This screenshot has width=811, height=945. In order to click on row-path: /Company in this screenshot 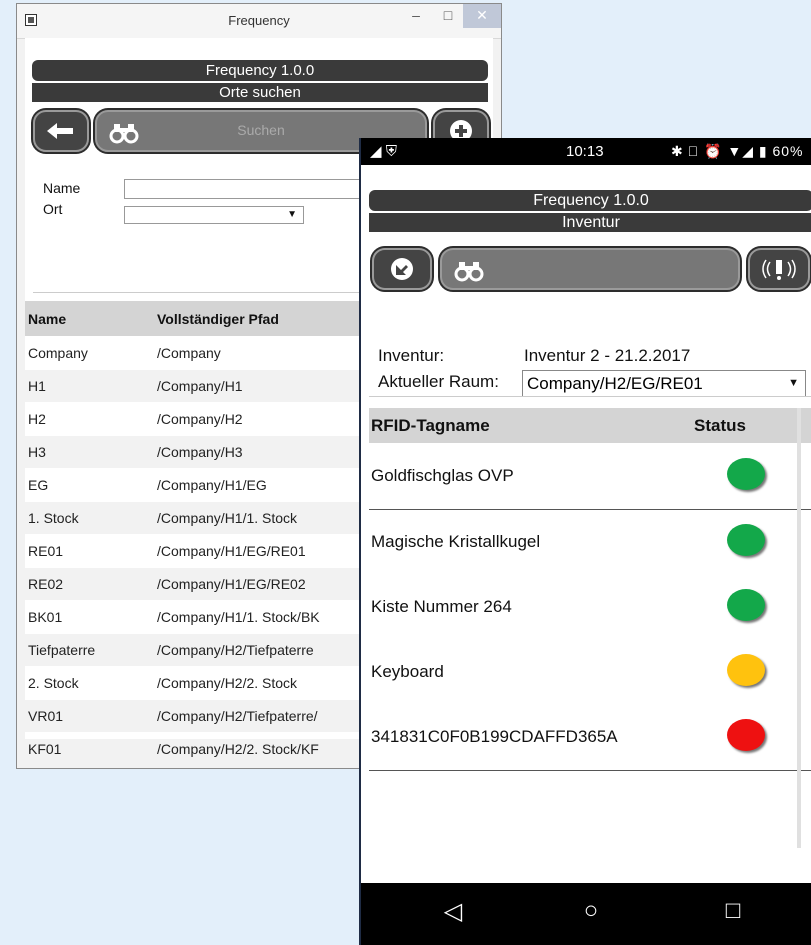, I will do `click(189, 353)`.